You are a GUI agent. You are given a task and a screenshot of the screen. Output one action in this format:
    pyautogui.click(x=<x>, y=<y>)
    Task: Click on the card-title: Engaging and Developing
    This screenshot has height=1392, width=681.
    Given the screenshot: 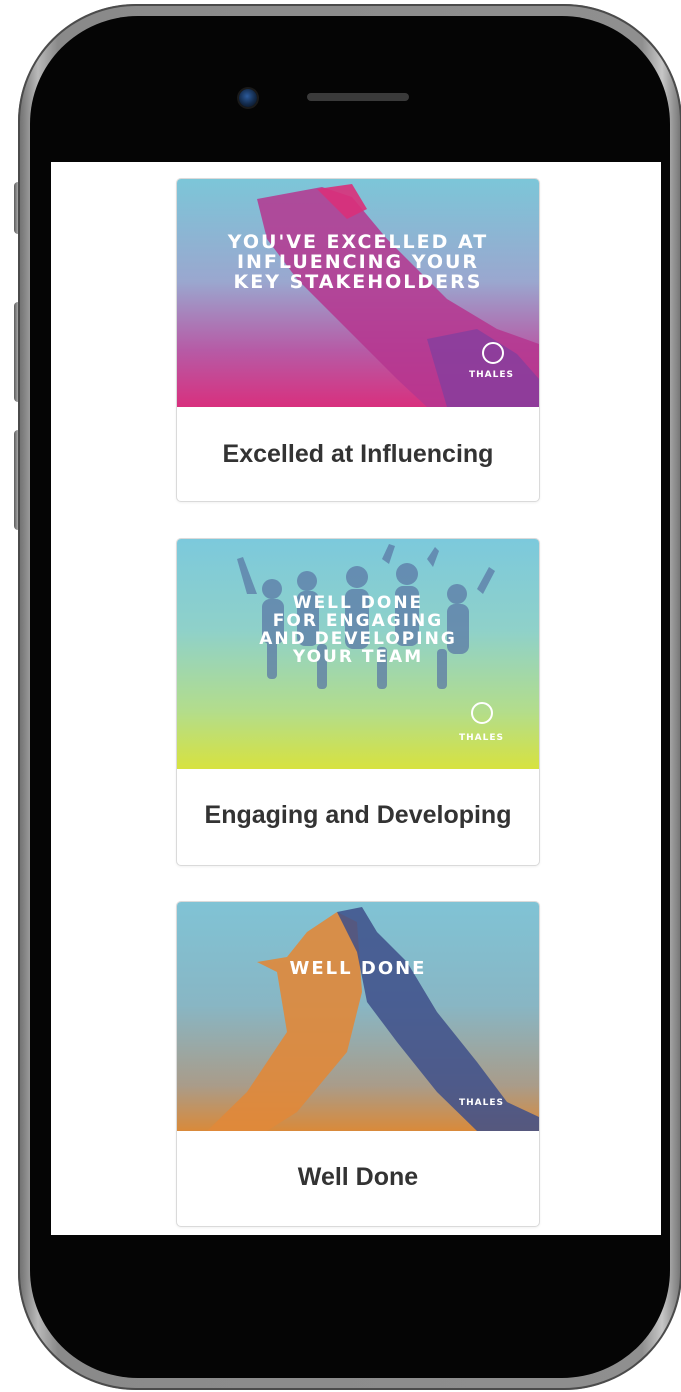 What is the action you would take?
    pyautogui.click(x=358, y=815)
    